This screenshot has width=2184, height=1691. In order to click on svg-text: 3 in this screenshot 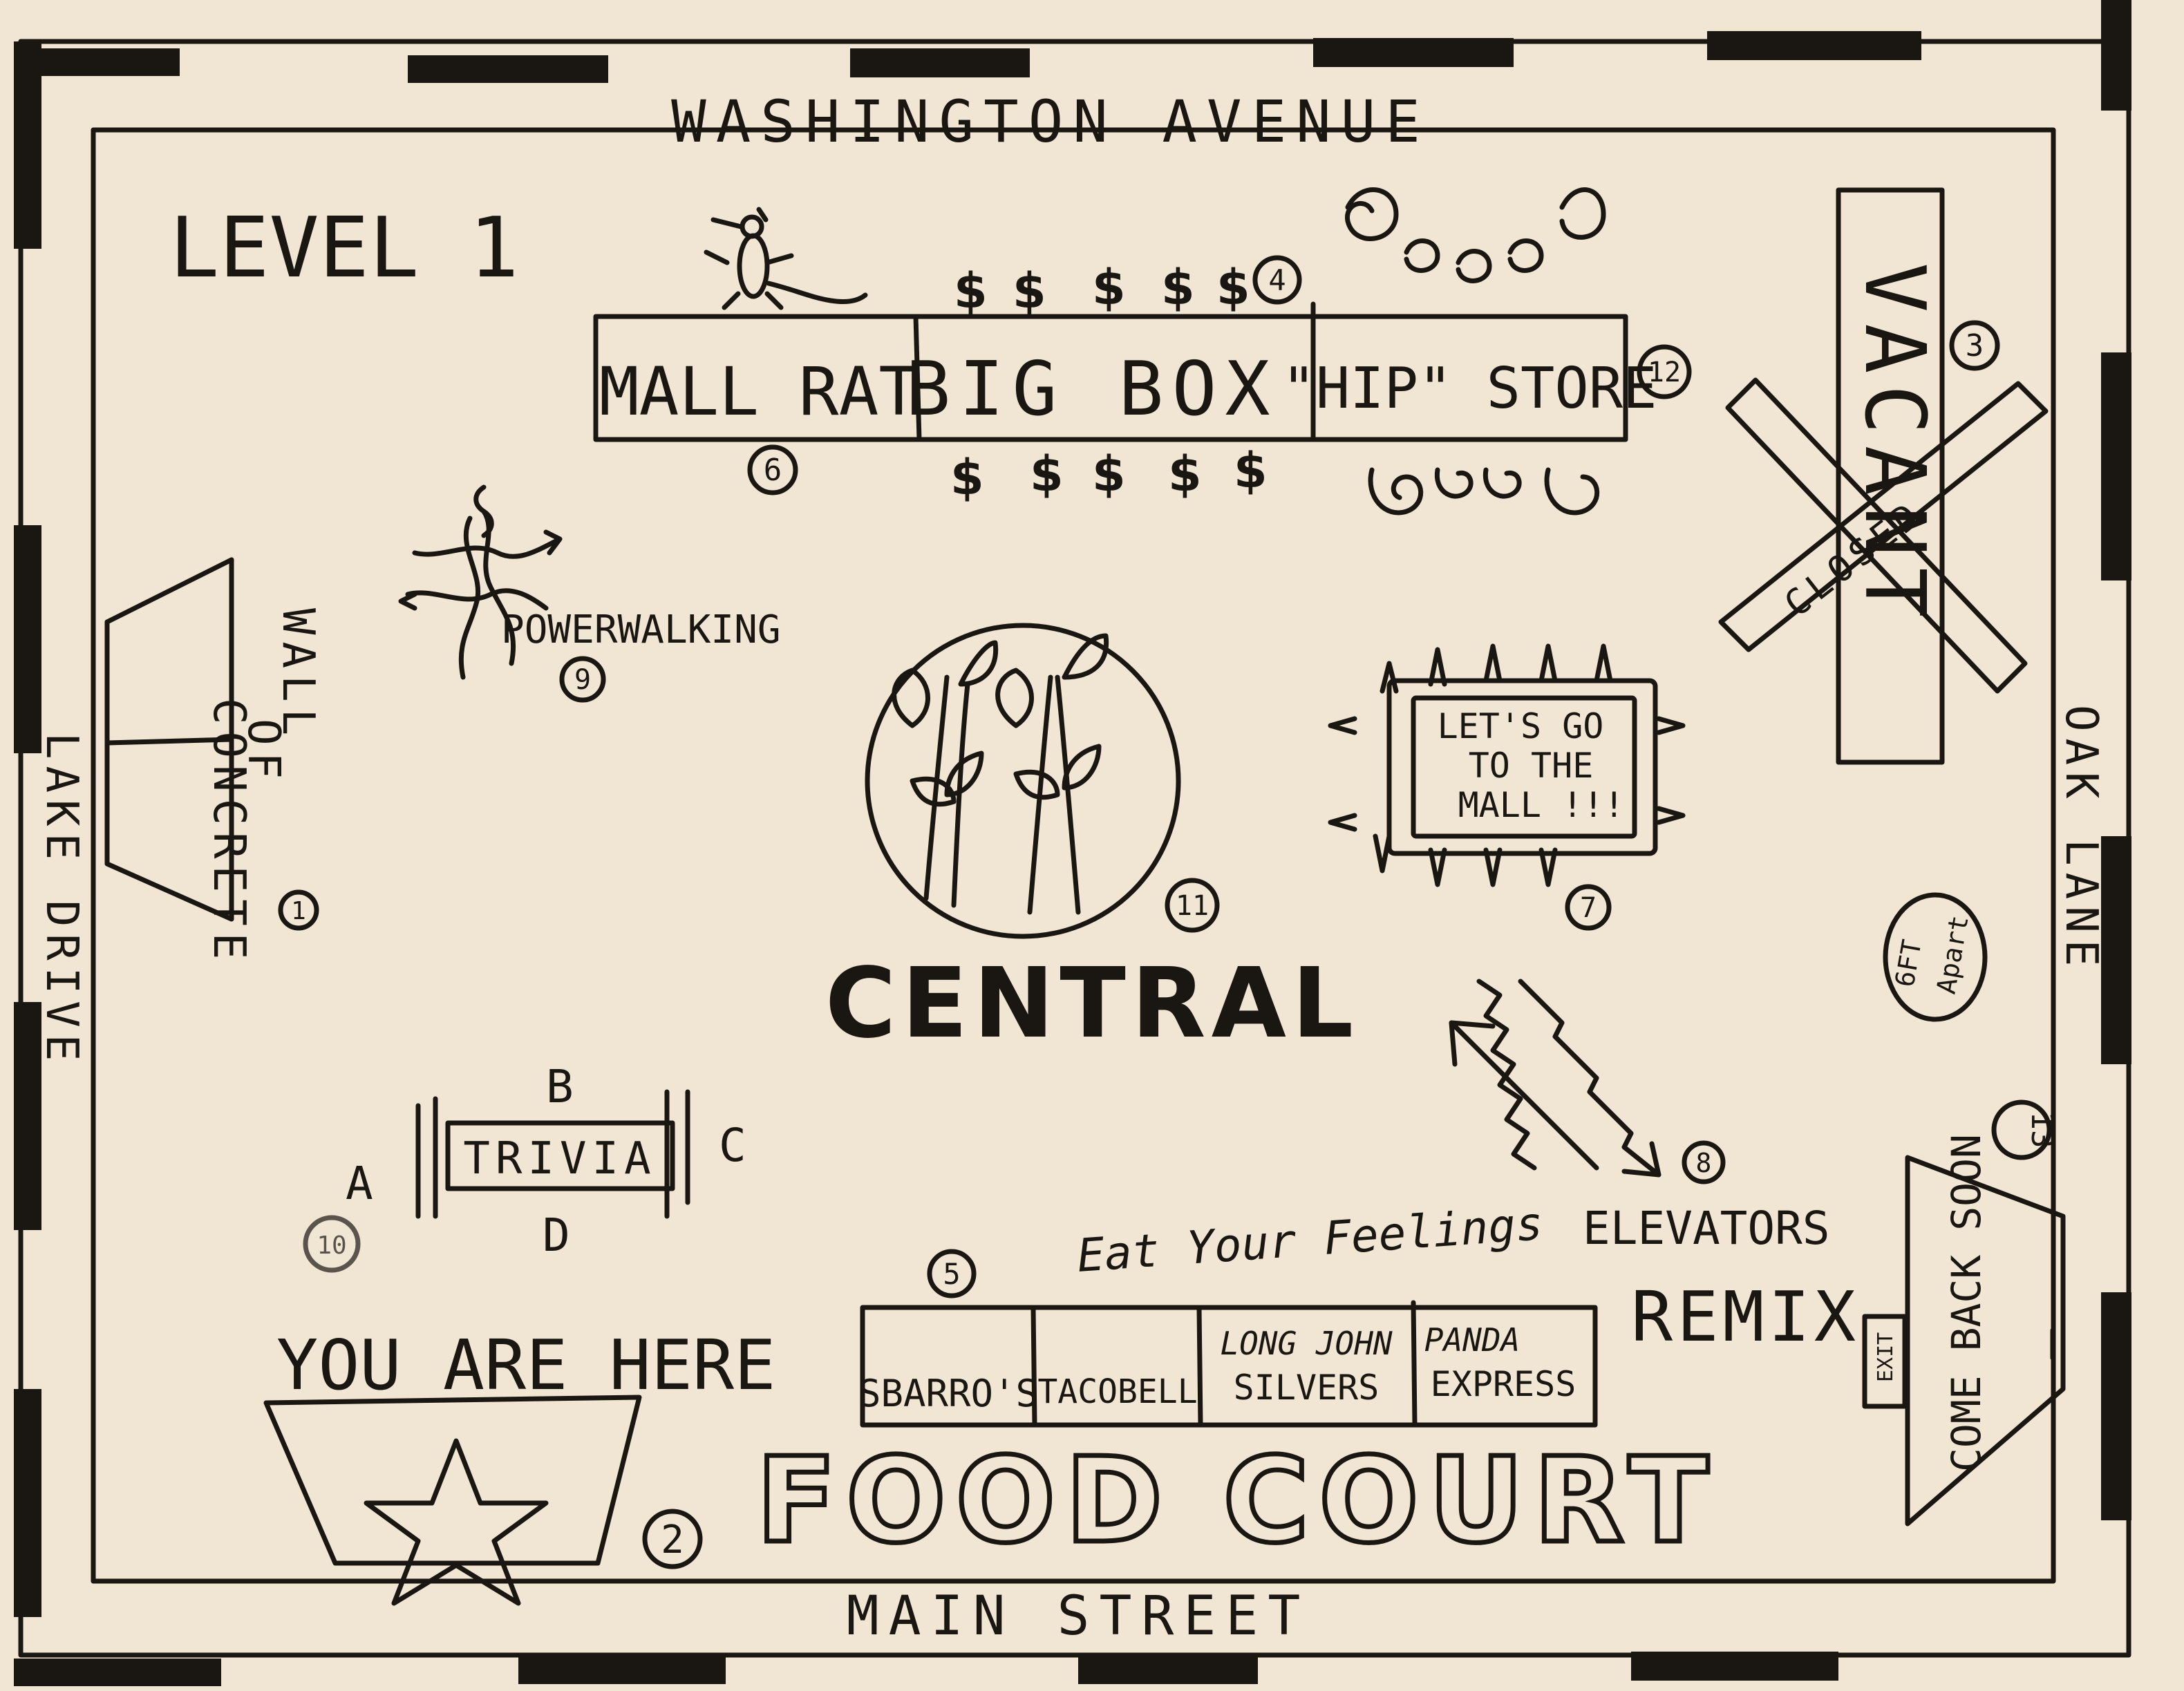, I will do `click(1975, 345)`.